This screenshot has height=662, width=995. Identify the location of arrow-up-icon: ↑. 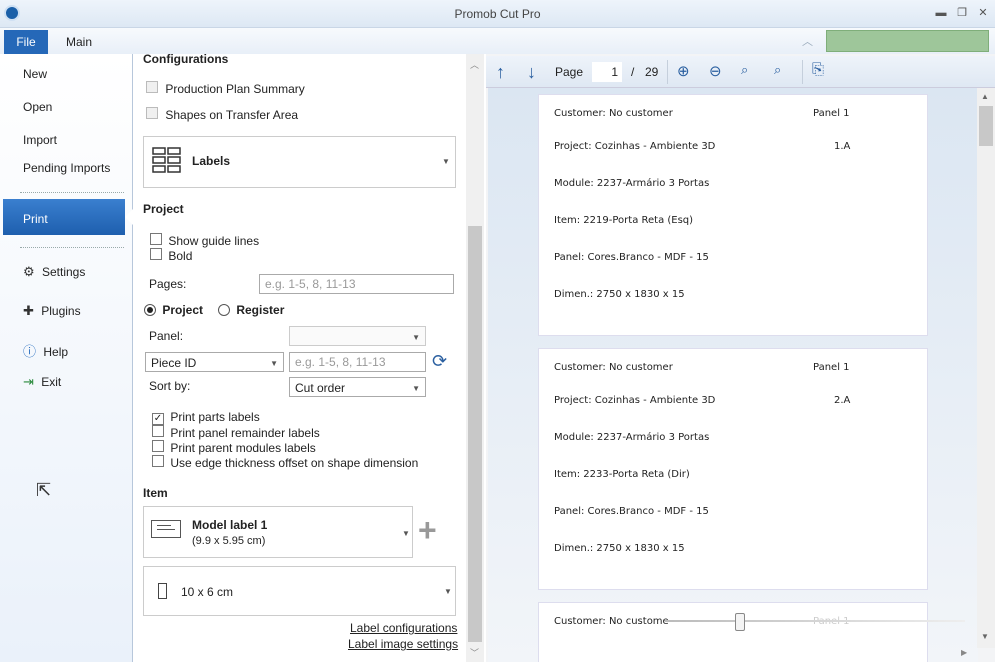
(500, 72).